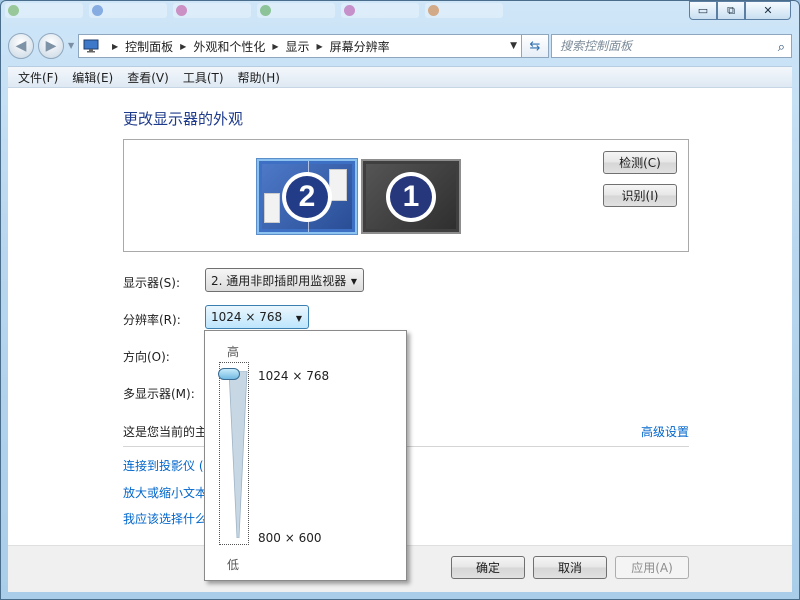 The image size is (800, 600). What do you see at coordinates (152, 320) in the screenshot?
I see `resolution-label: 分辨率(R):` at bounding box center [152, 320].